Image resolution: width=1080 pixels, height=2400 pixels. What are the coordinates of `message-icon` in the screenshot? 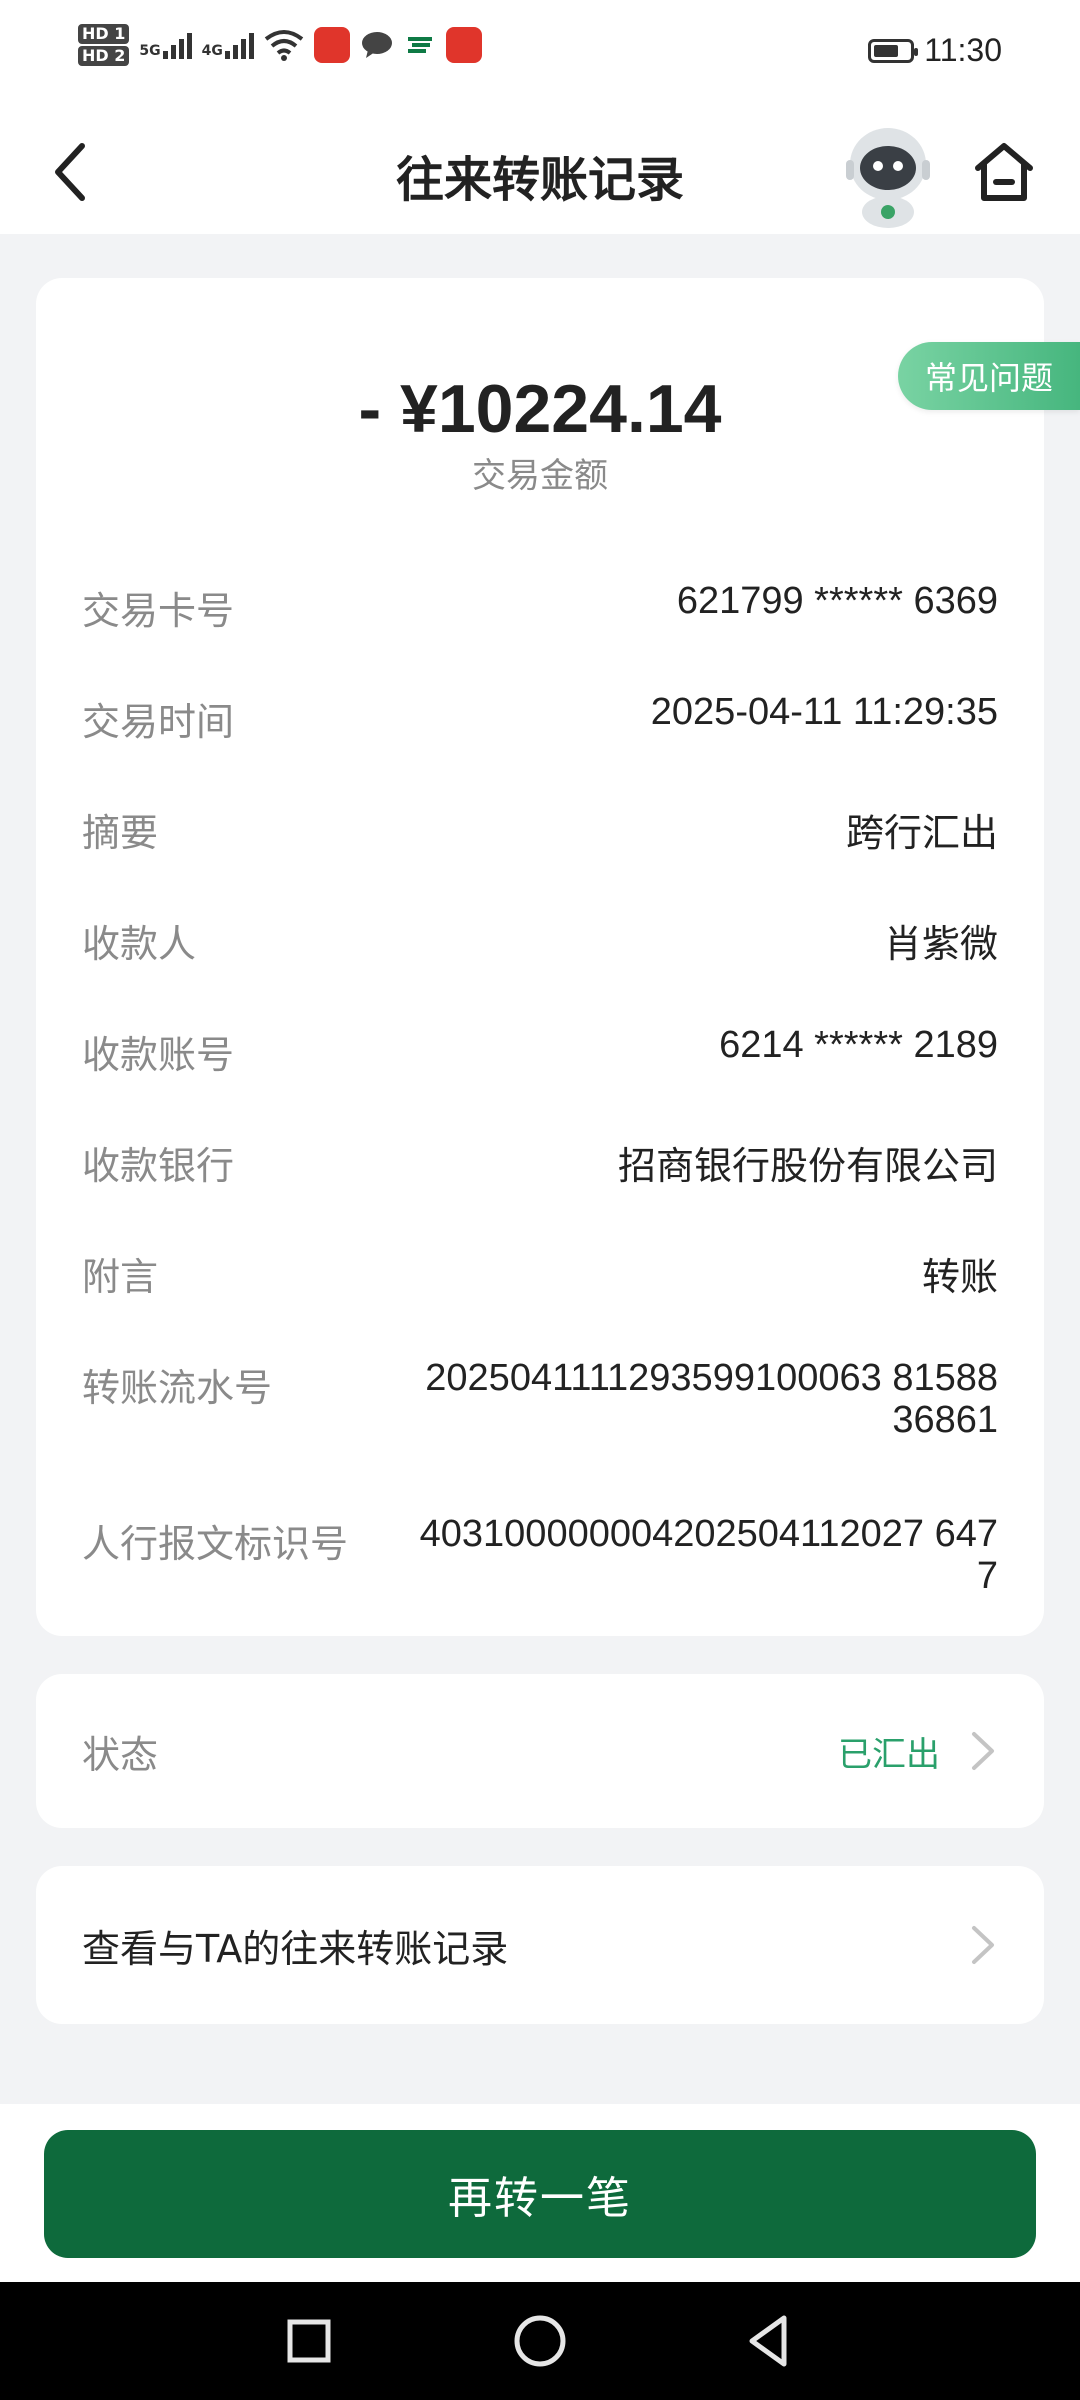 It's located at (376, 45).